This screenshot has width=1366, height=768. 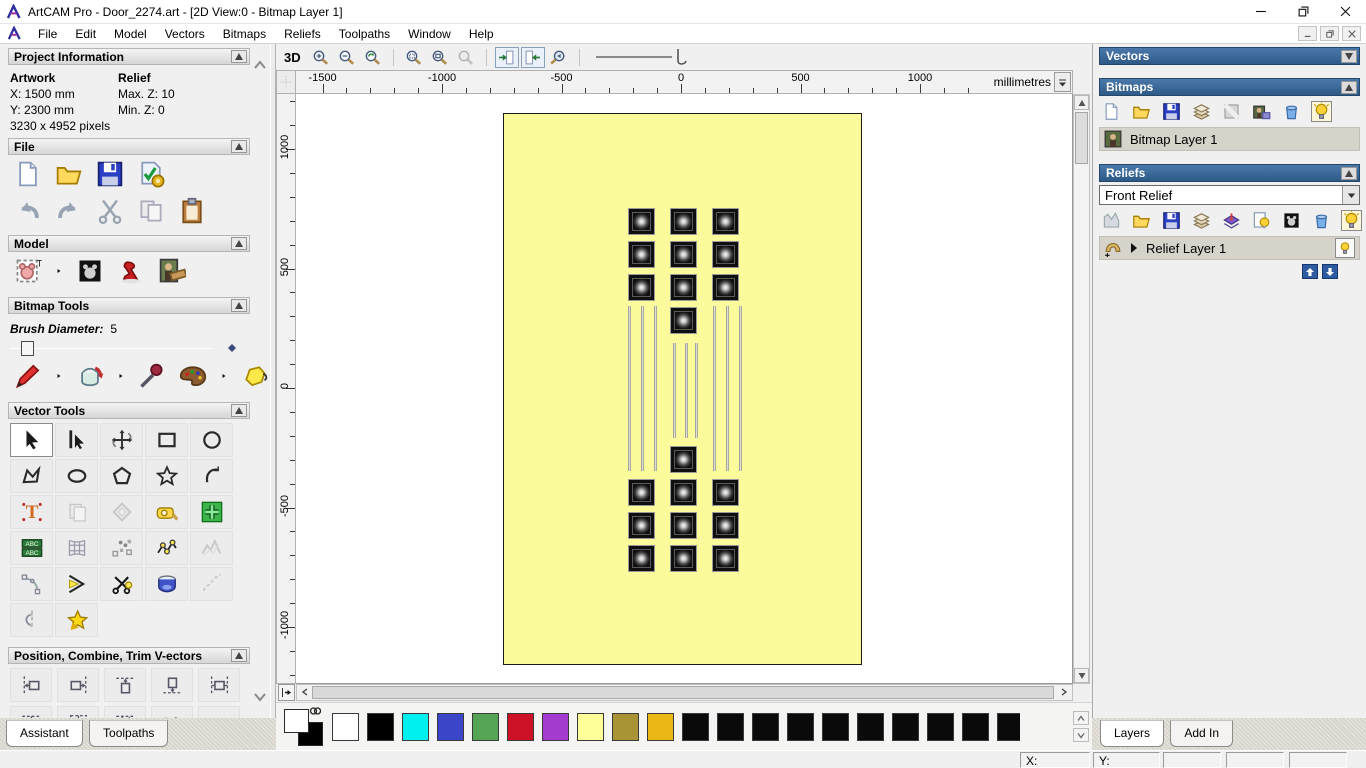 I want to click on preview-icon, so click(x=559, y=57).